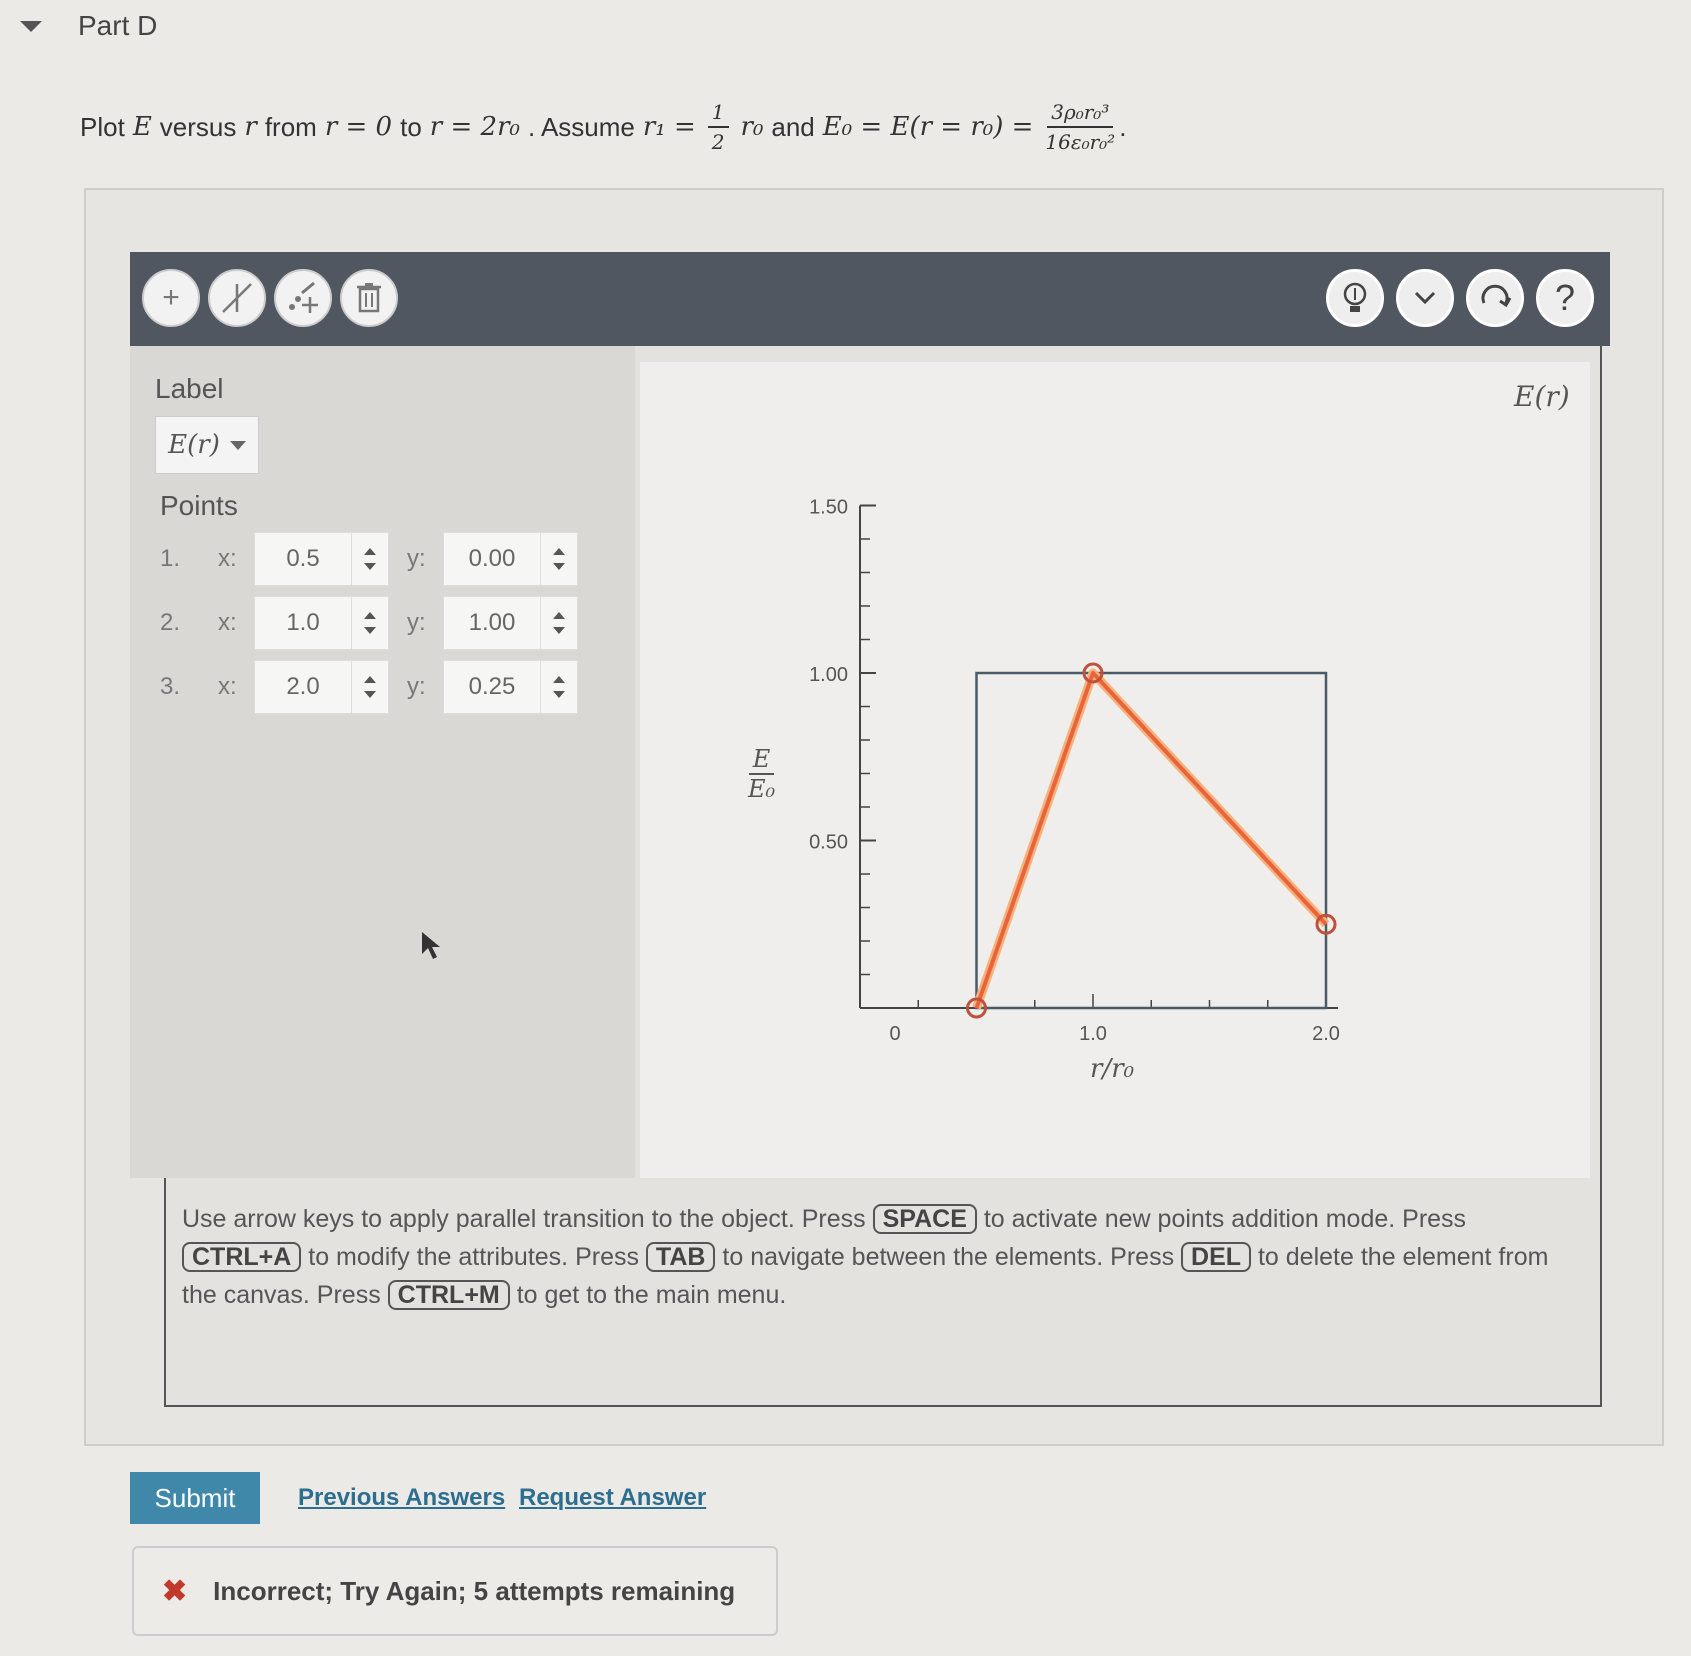 The width and height of the screenshot is (1691, 1656). I want to click on series-line, so click(1151, 840).